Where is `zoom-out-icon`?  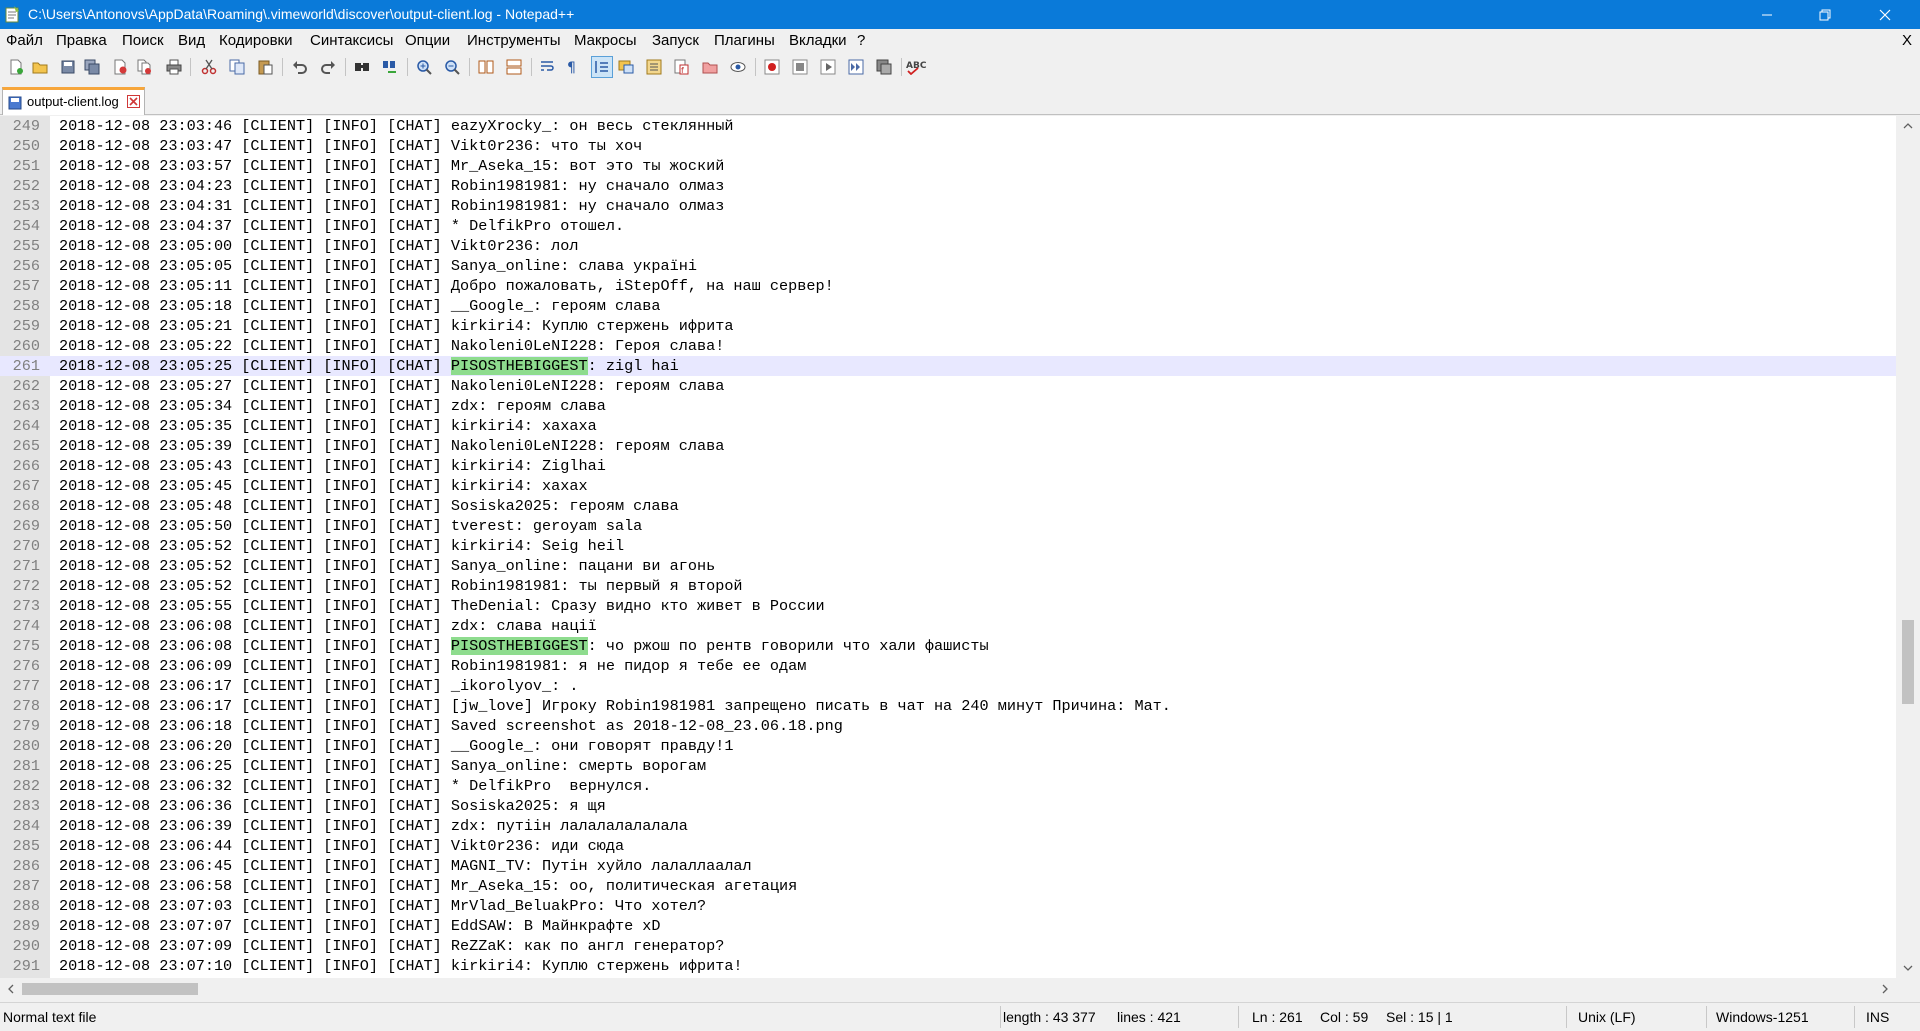 zoom-out-icon is located at coordinates (452, 67).